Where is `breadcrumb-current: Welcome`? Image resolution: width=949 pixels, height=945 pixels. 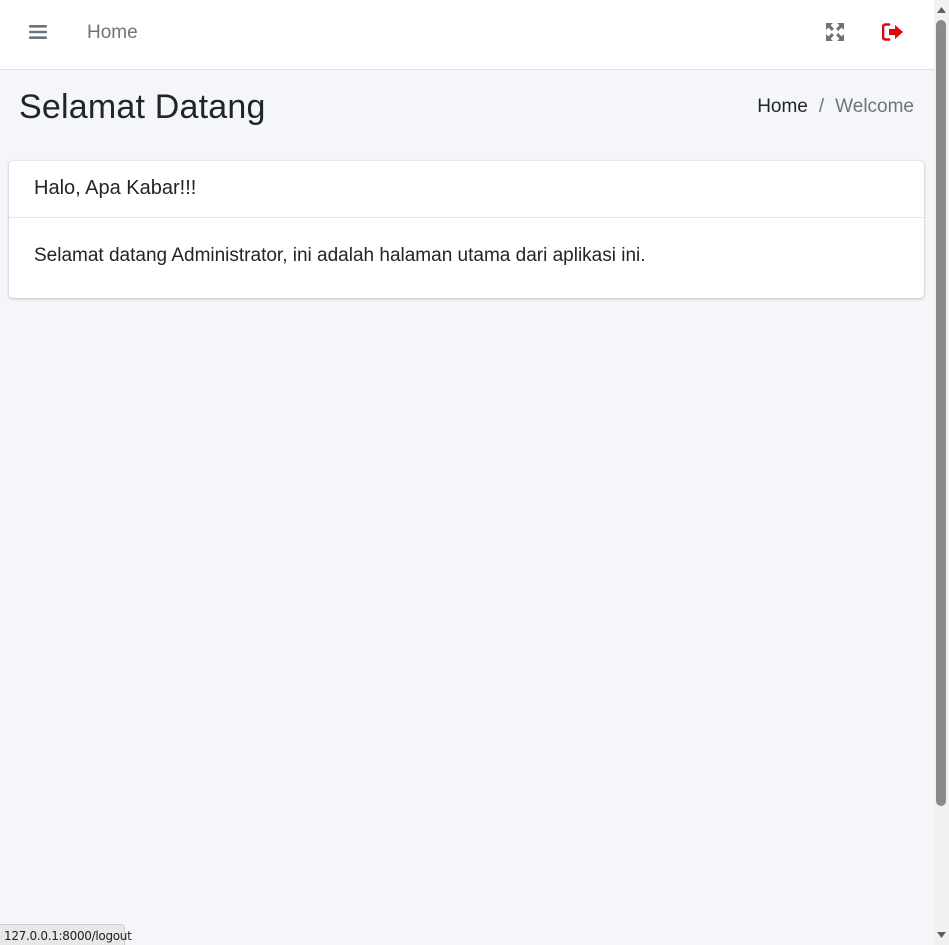
breadcrumb-current: Welcome is located at coordinates (874, 106).